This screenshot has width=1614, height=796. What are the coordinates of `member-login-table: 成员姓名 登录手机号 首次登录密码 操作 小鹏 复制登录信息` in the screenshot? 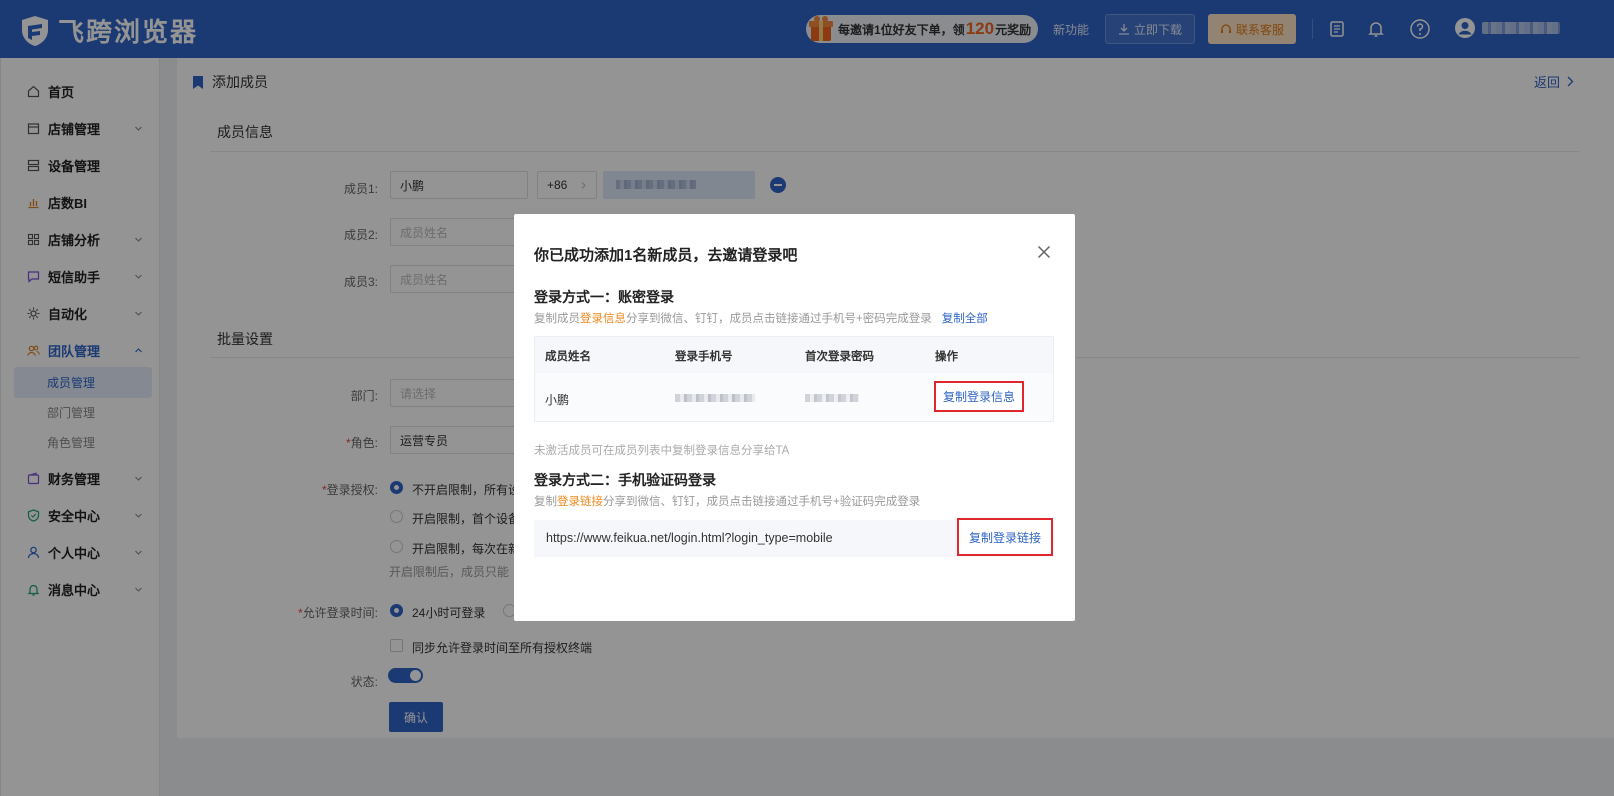 It's located at (794, 379).